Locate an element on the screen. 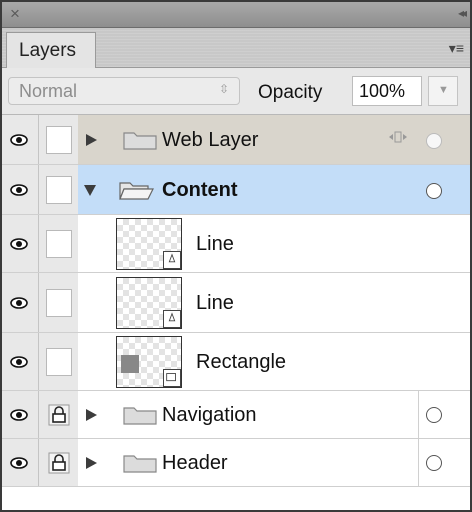 This screenshot has width=472, height=512. layer-row-web-layer: Web Layer is located at coordinates (236, 140).